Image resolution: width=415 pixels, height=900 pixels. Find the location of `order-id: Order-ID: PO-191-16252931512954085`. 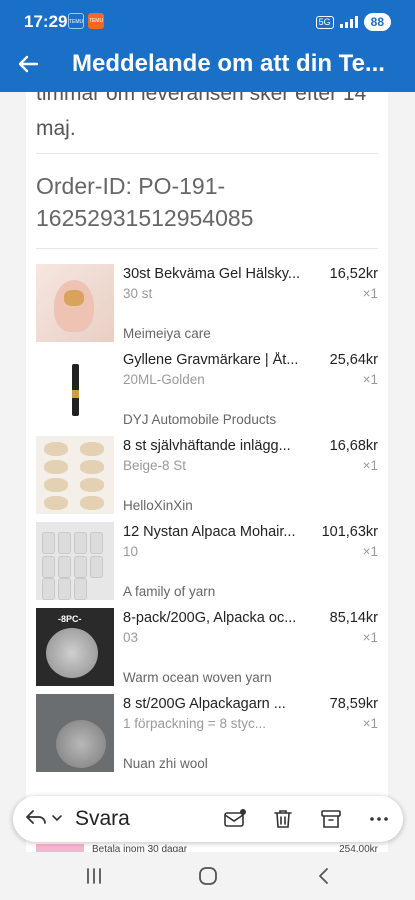

order-id: Order-ID: PO-191-16252931512954085 is located at coordinates (145, 202).